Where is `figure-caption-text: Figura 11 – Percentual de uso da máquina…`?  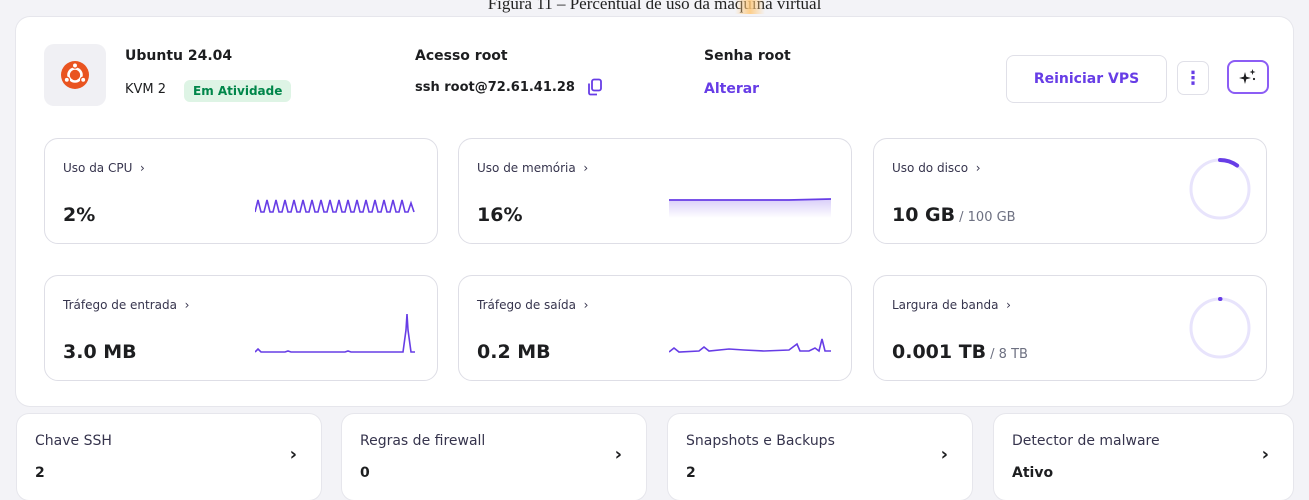
figure-caption-text: Figura 11 – Percentual de uso da máquina… is located at coordinates (654, 6).